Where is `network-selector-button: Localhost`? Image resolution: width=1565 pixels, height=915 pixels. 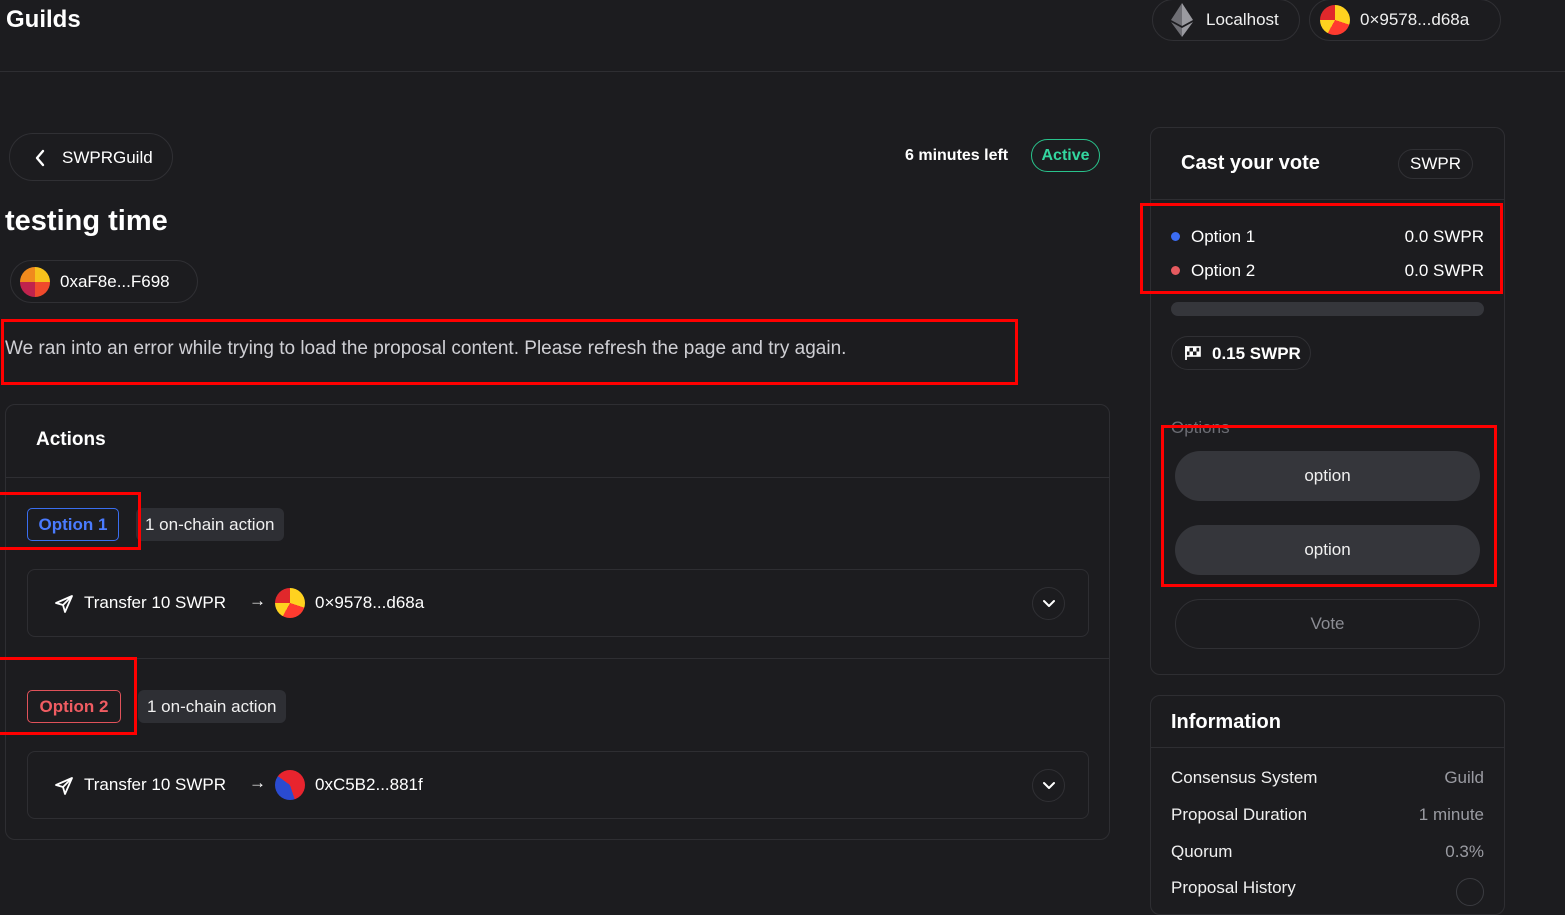
network-selector-button: Localhost is located at coordinates (1226, 20).